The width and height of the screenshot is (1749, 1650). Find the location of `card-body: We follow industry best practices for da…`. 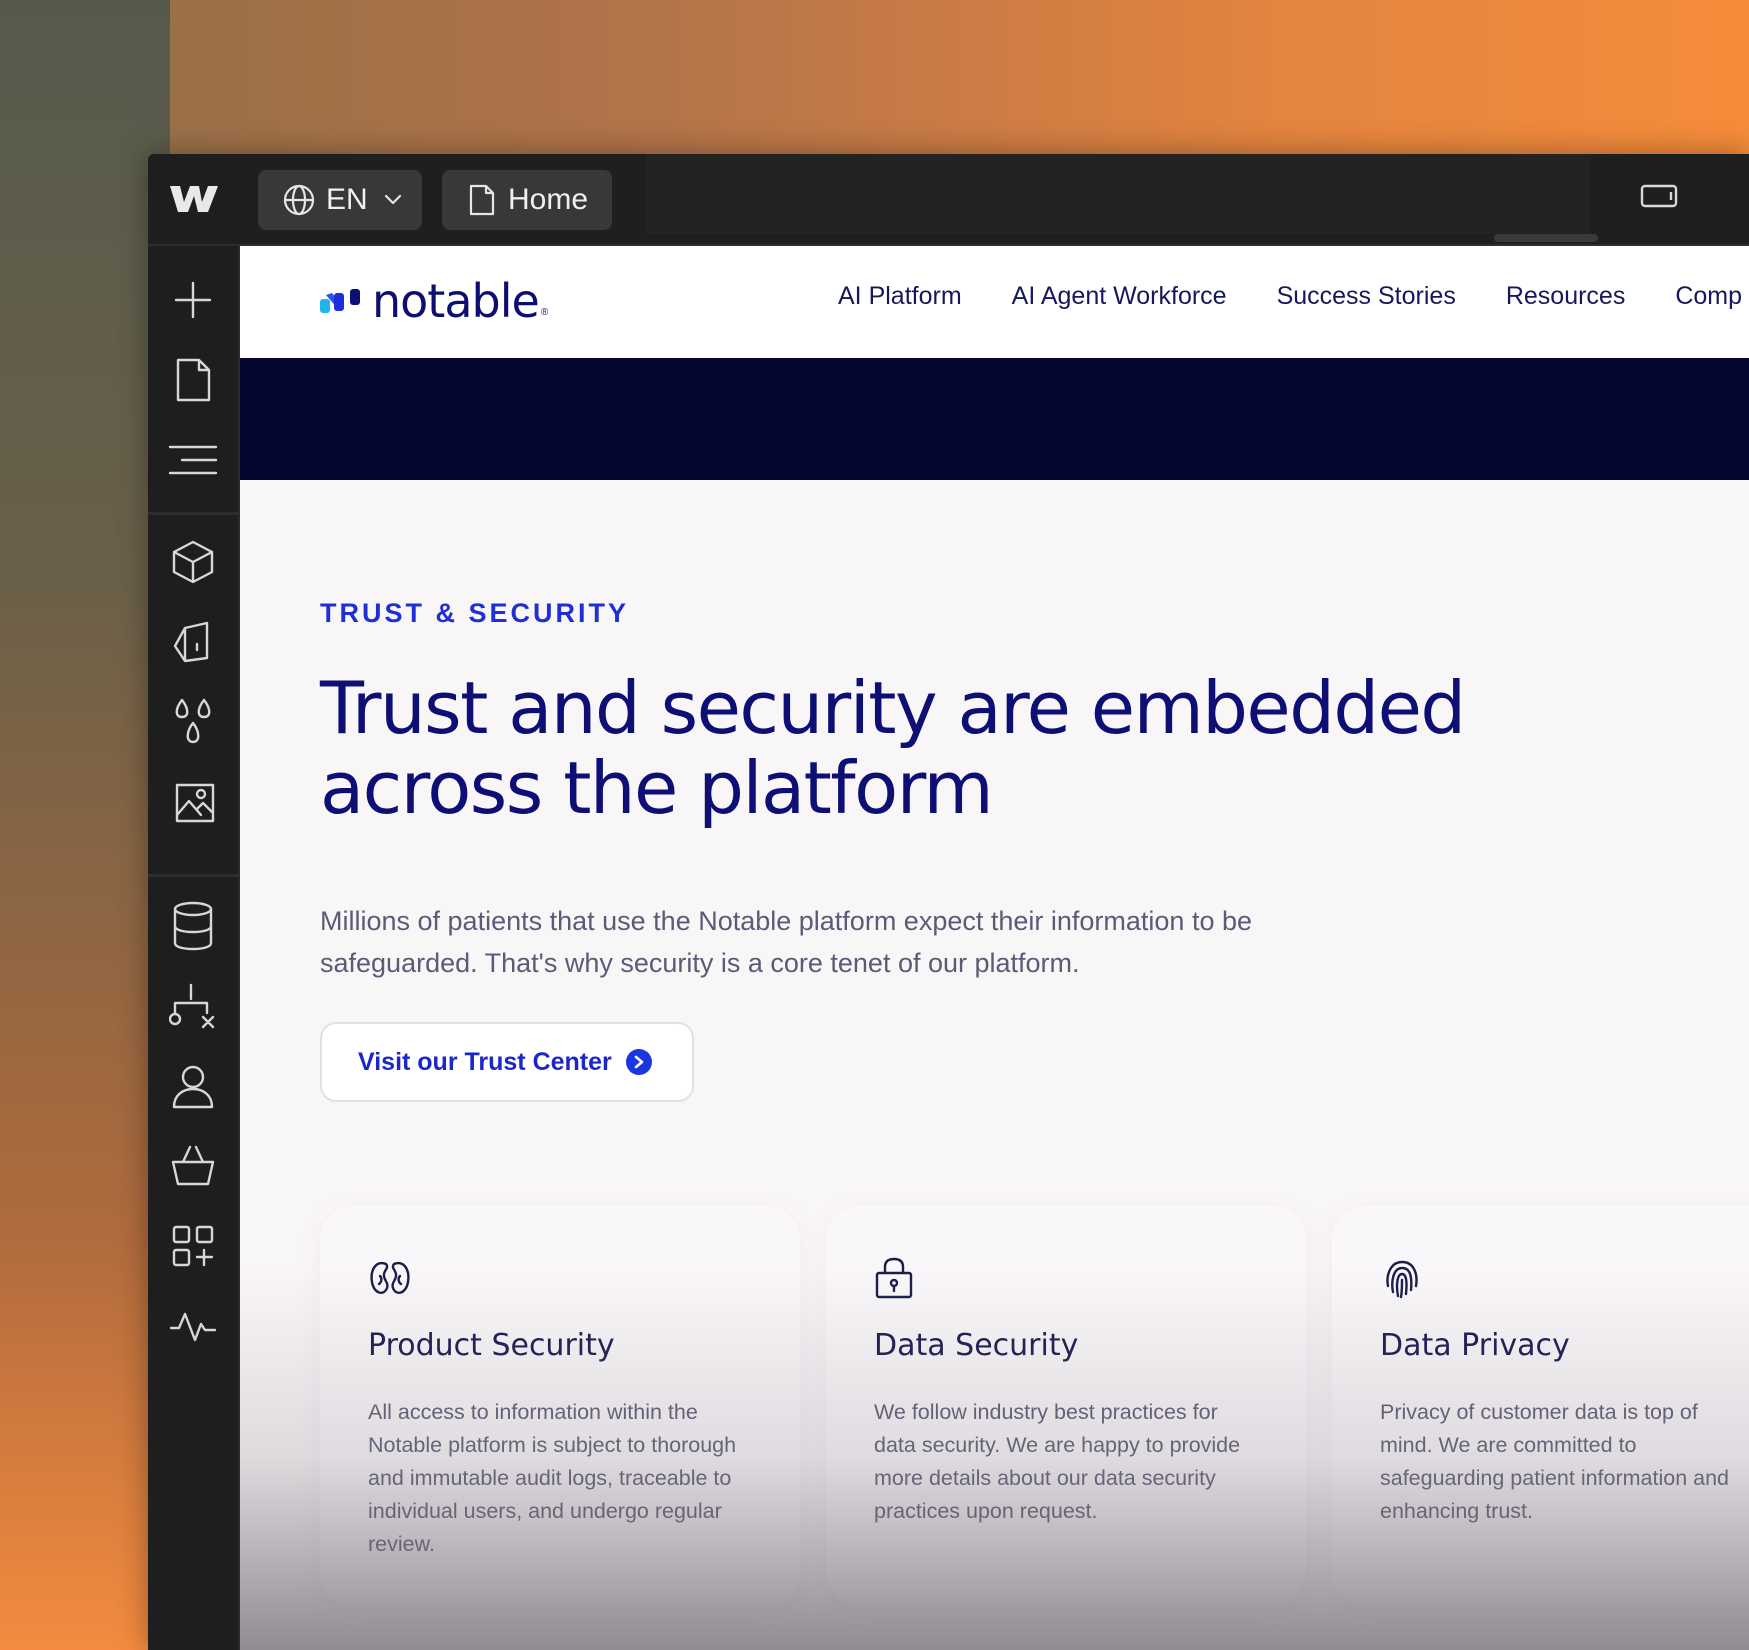

card-body: We follow industry best practices for da… is located at coordinates (1057, 1461).